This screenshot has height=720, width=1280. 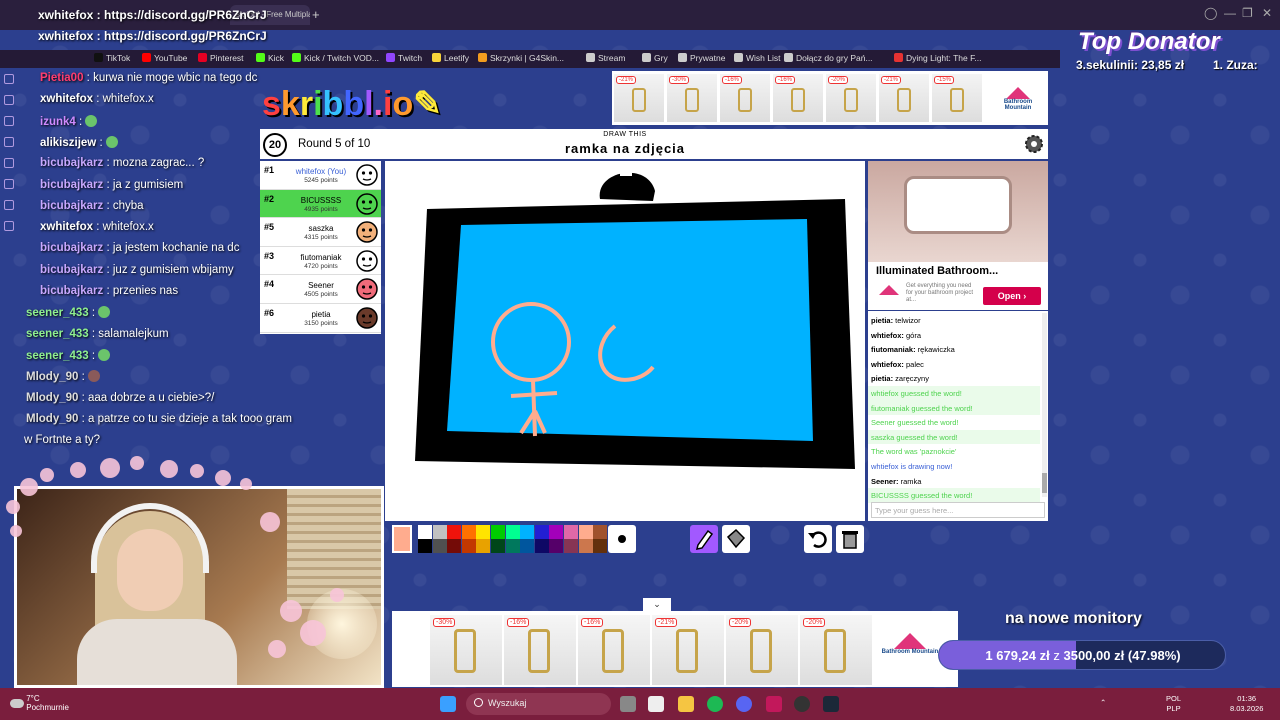 I want to click on new-tab-icon: +, so click(x=316, y=14).